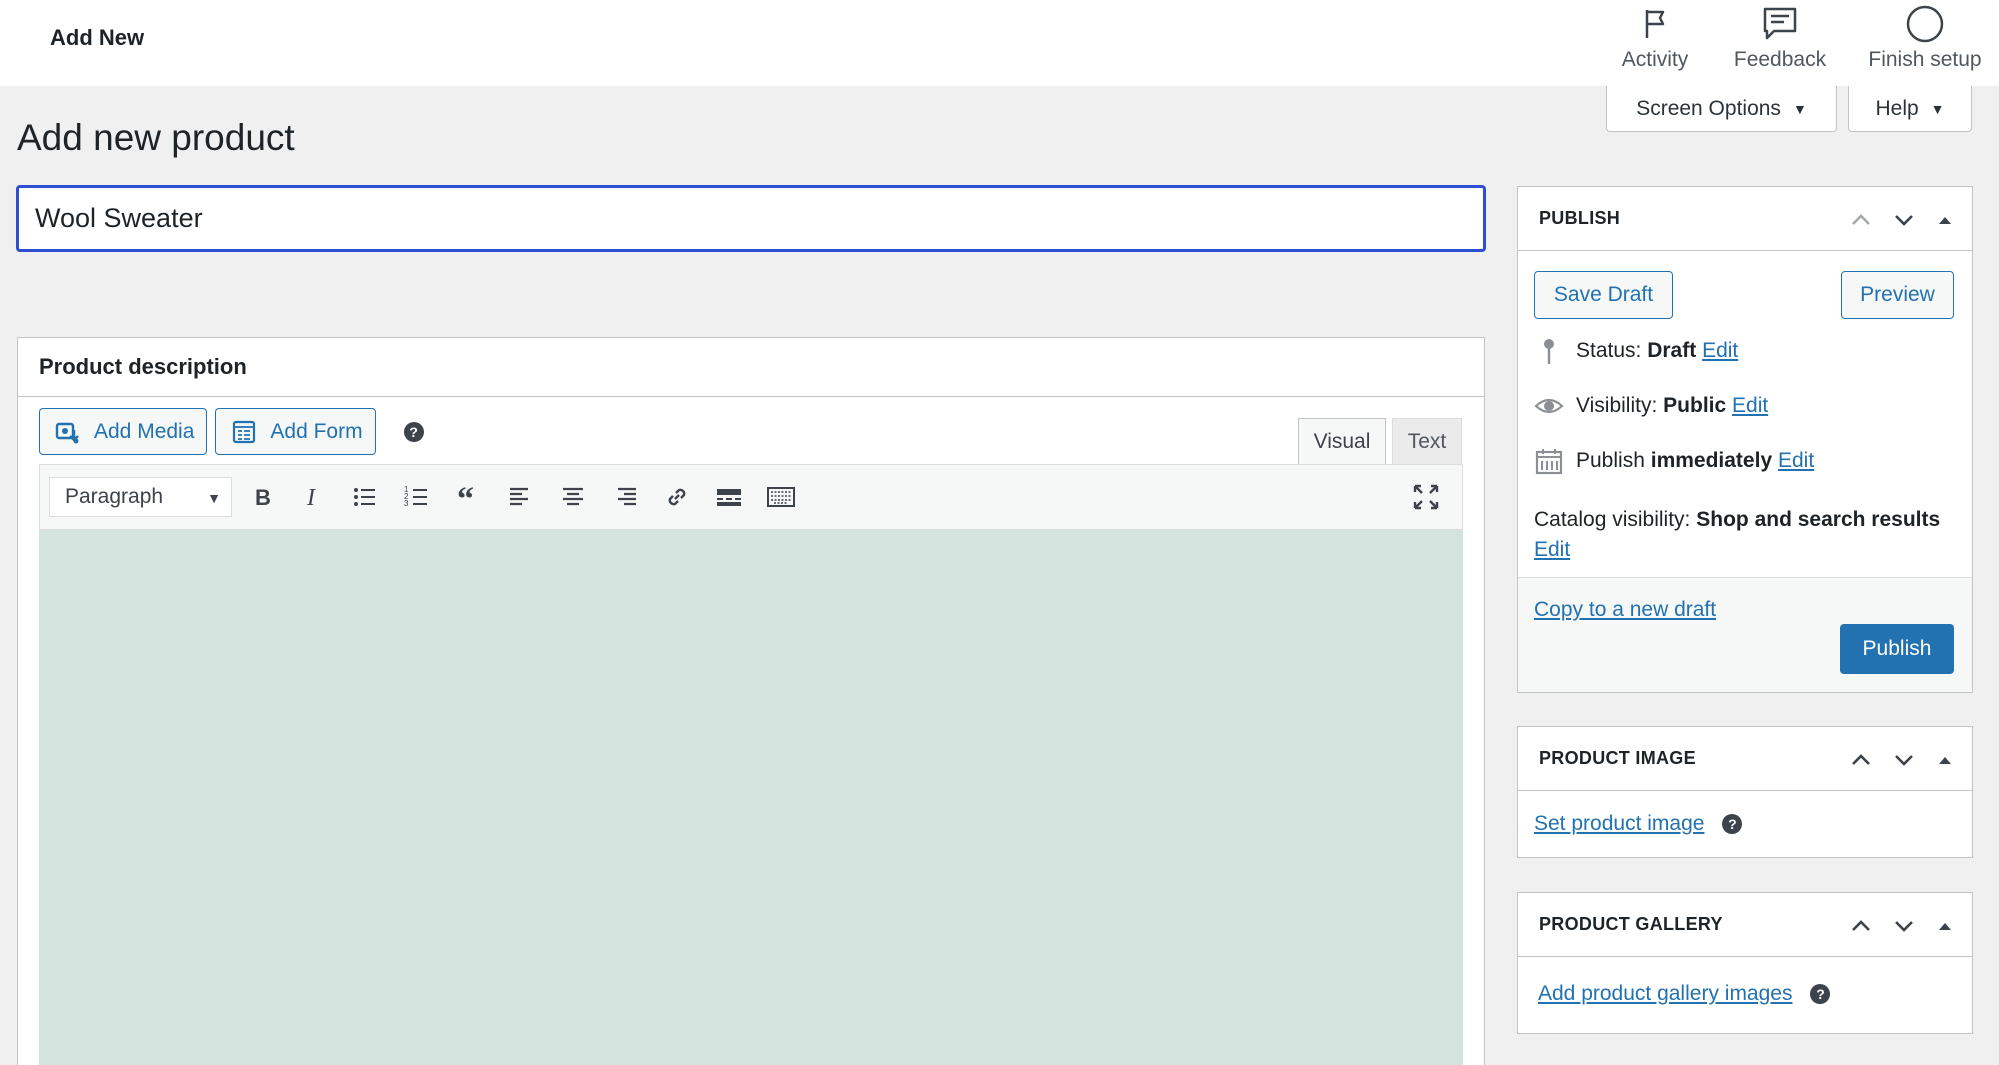 The height and width of the screenshot is (1065, 1999). What do you see at coordinates (751, 218) in the screenshot?
I see `product-title-input` at bounding box center [751, 218].